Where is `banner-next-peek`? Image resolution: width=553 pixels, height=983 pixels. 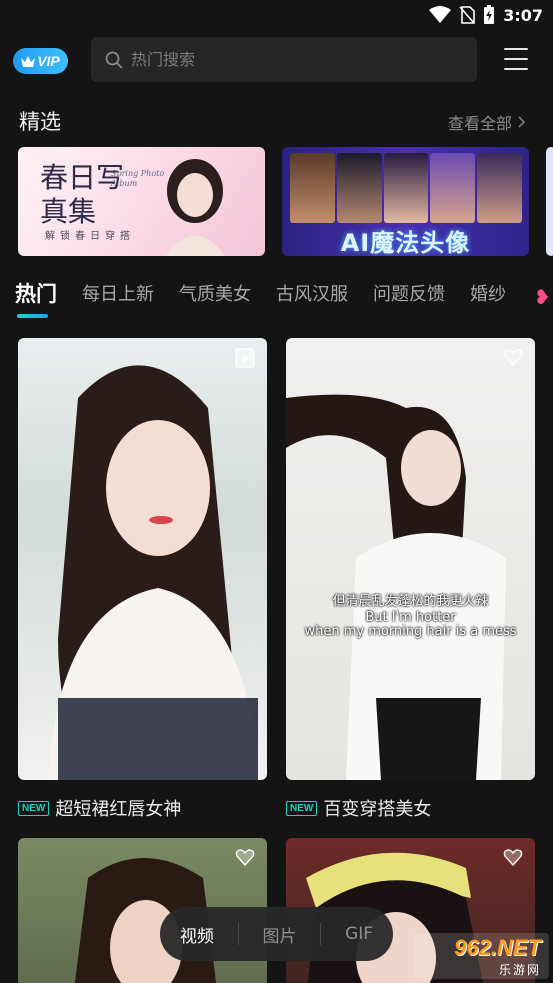
banner-next-peek is located at coordinates (549, 201).